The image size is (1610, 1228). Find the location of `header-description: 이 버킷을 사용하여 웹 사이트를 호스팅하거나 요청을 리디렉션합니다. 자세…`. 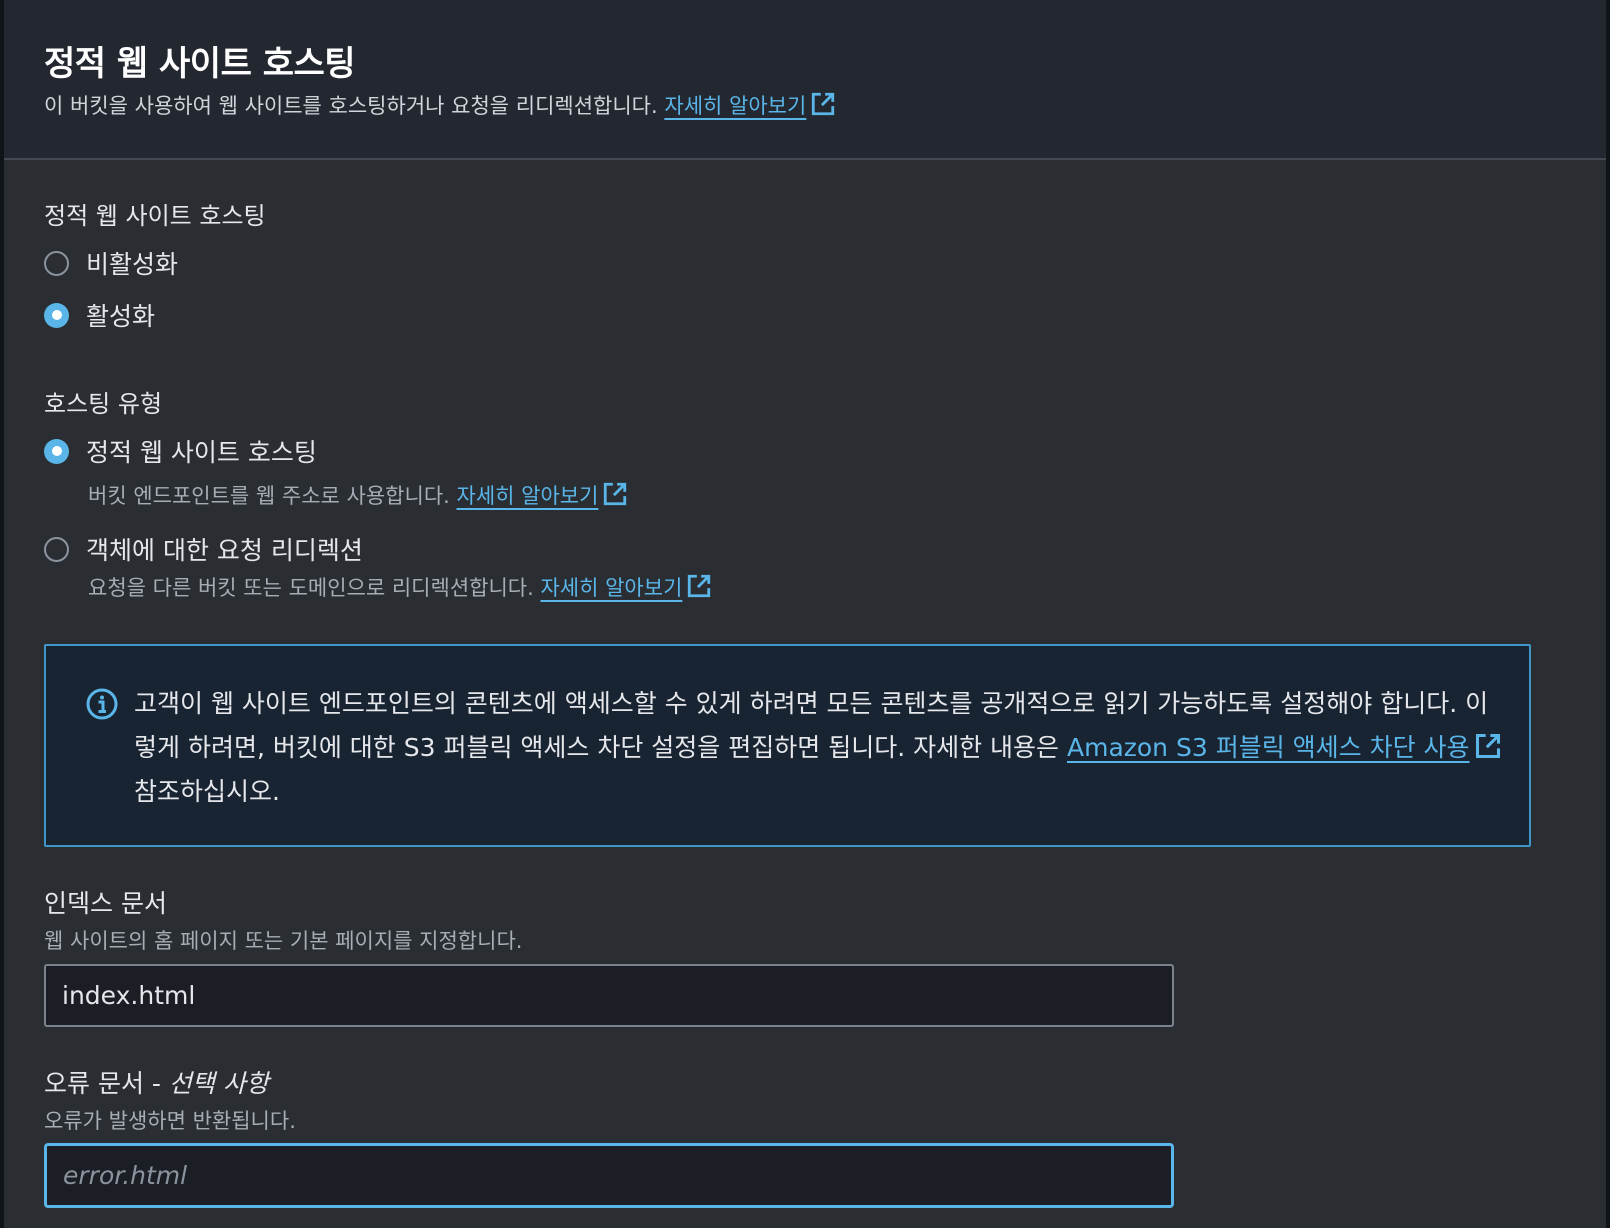

header-description: 이 버킷을 사용하여 웹 사이트를 호스팅하거나 요청을 리디렉션합니다. 자세… is located at coordinates (440, 105).